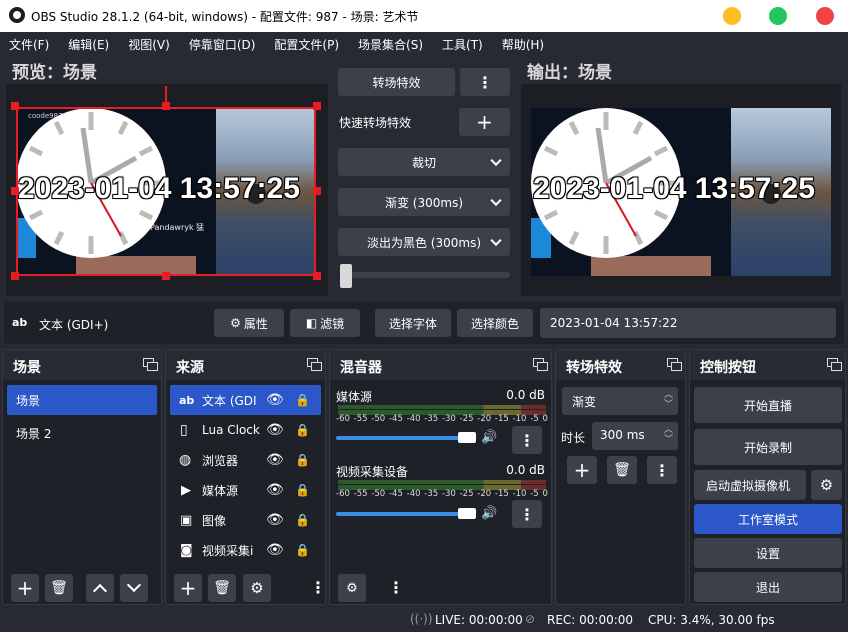 The image size is (848, 632). I want to click on menu-tools: 工具(T), so click(462, 44).